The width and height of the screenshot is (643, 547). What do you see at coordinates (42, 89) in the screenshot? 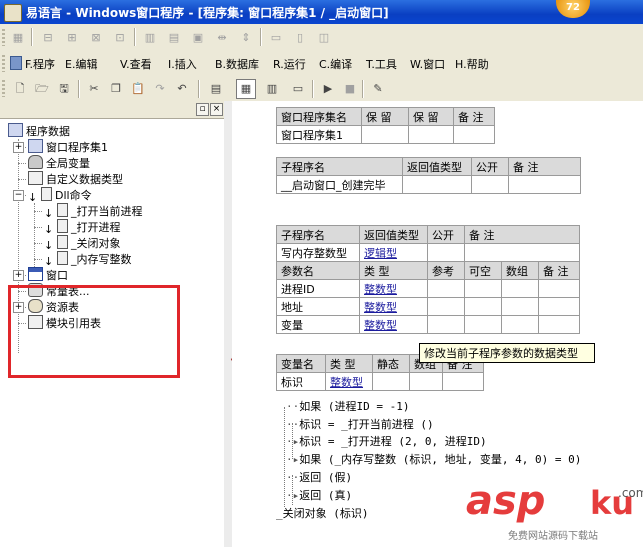
I see `open-folder-icon: 🗁` at bounding box center [42, 89].